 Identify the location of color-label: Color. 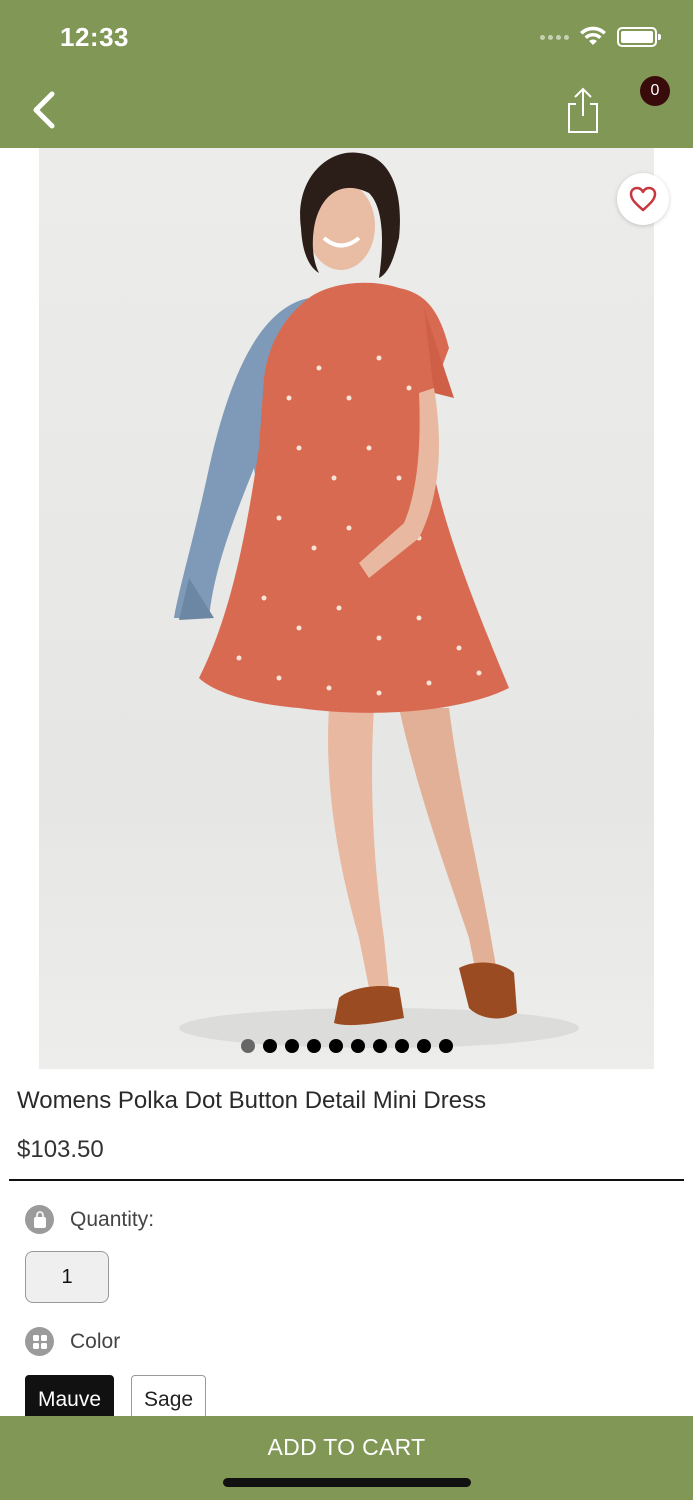
(95, 1341).